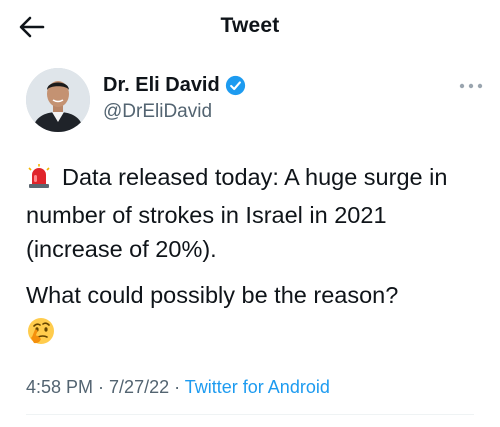  I want to click on top-bar: Tweet, so click(250, 27).